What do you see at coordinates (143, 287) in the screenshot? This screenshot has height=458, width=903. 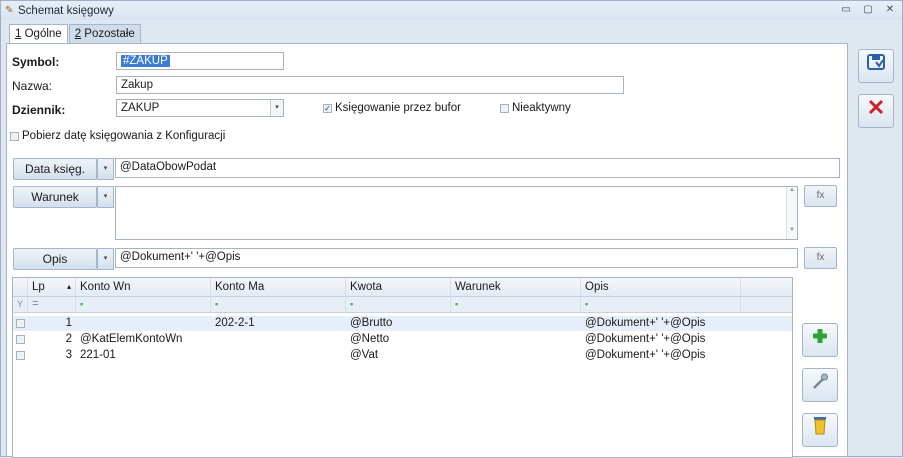 I see `column-header-konto-wn: Konto Wn` at bounding box center [143, 287].